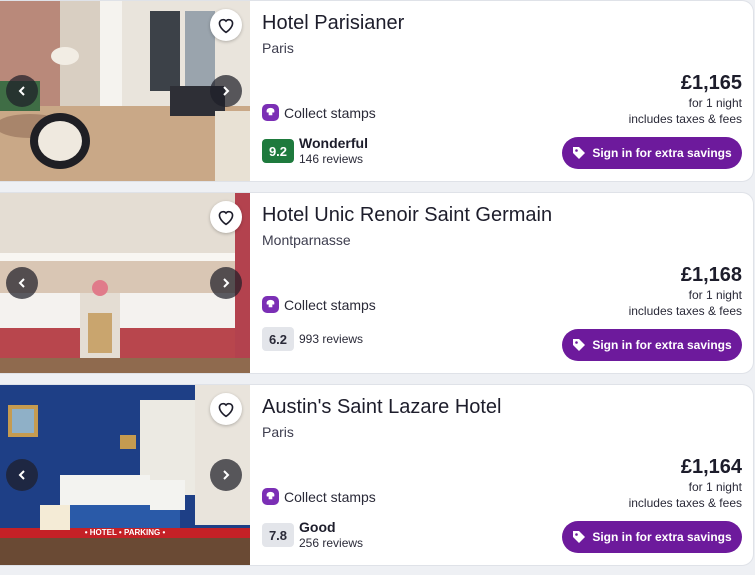 The image size is (755, 575). What do you see at coordinates (333, 143) in the screenshot?
I see `rating-word: Wonderful` at bounding box center [333, 143].